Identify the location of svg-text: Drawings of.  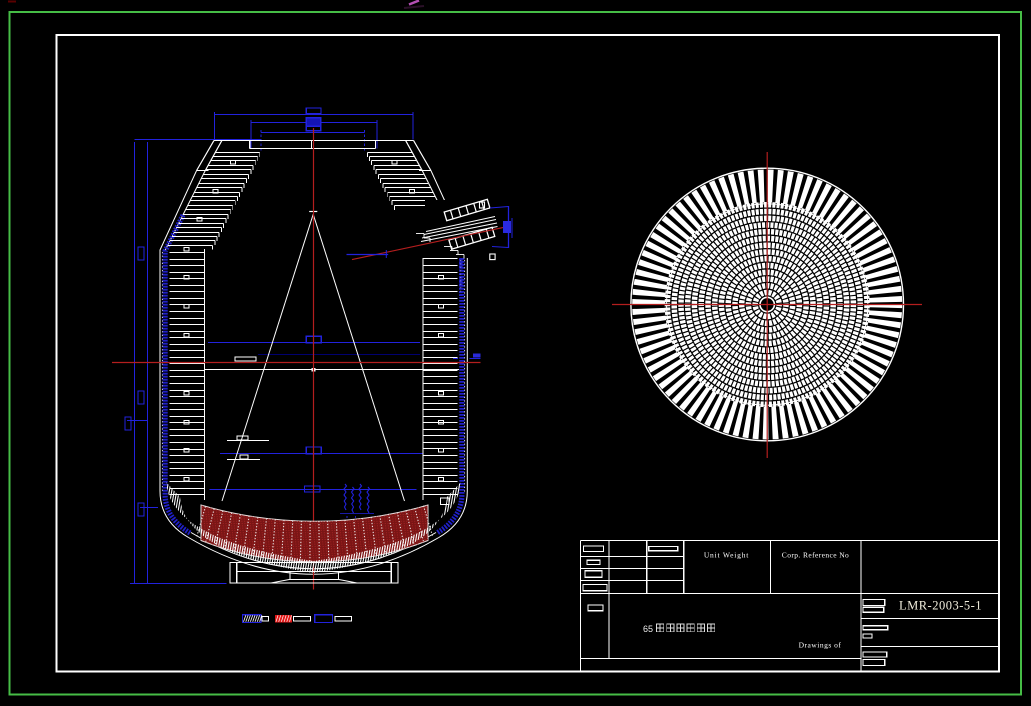
(820, 645).